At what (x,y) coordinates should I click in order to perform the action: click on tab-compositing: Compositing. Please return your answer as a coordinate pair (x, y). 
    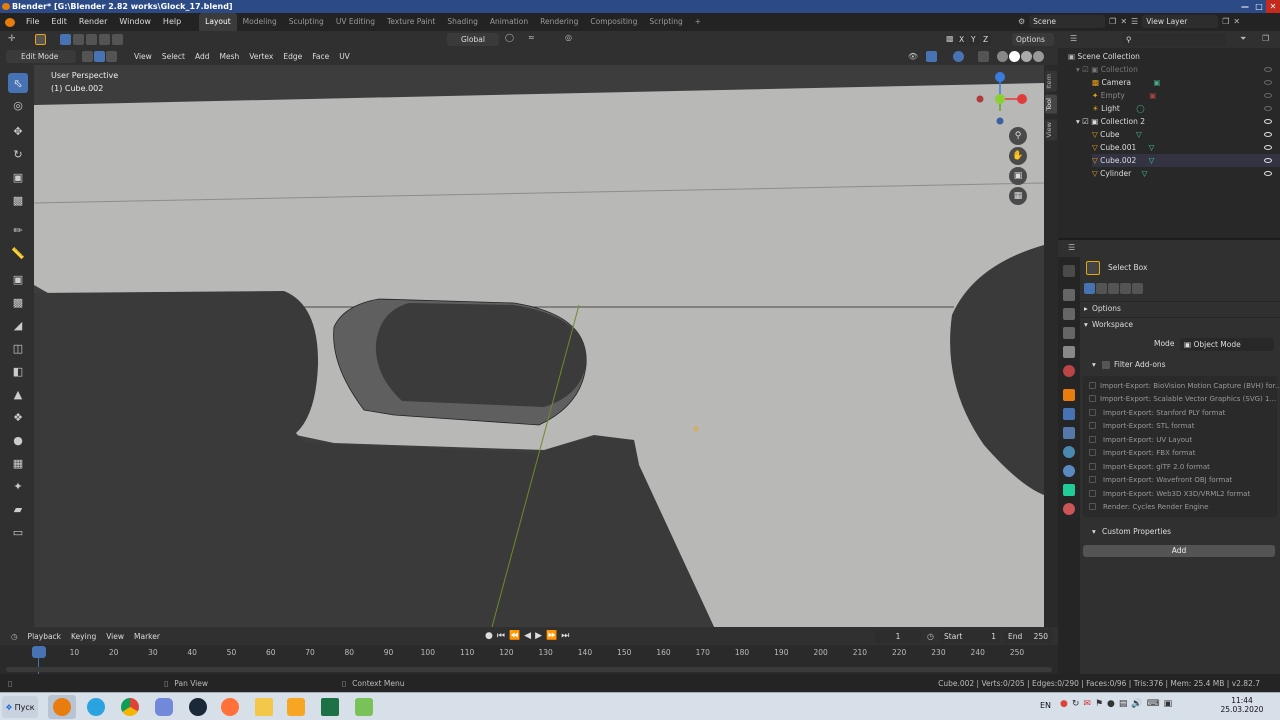
    Looking at the image, I should click on (613, 22).